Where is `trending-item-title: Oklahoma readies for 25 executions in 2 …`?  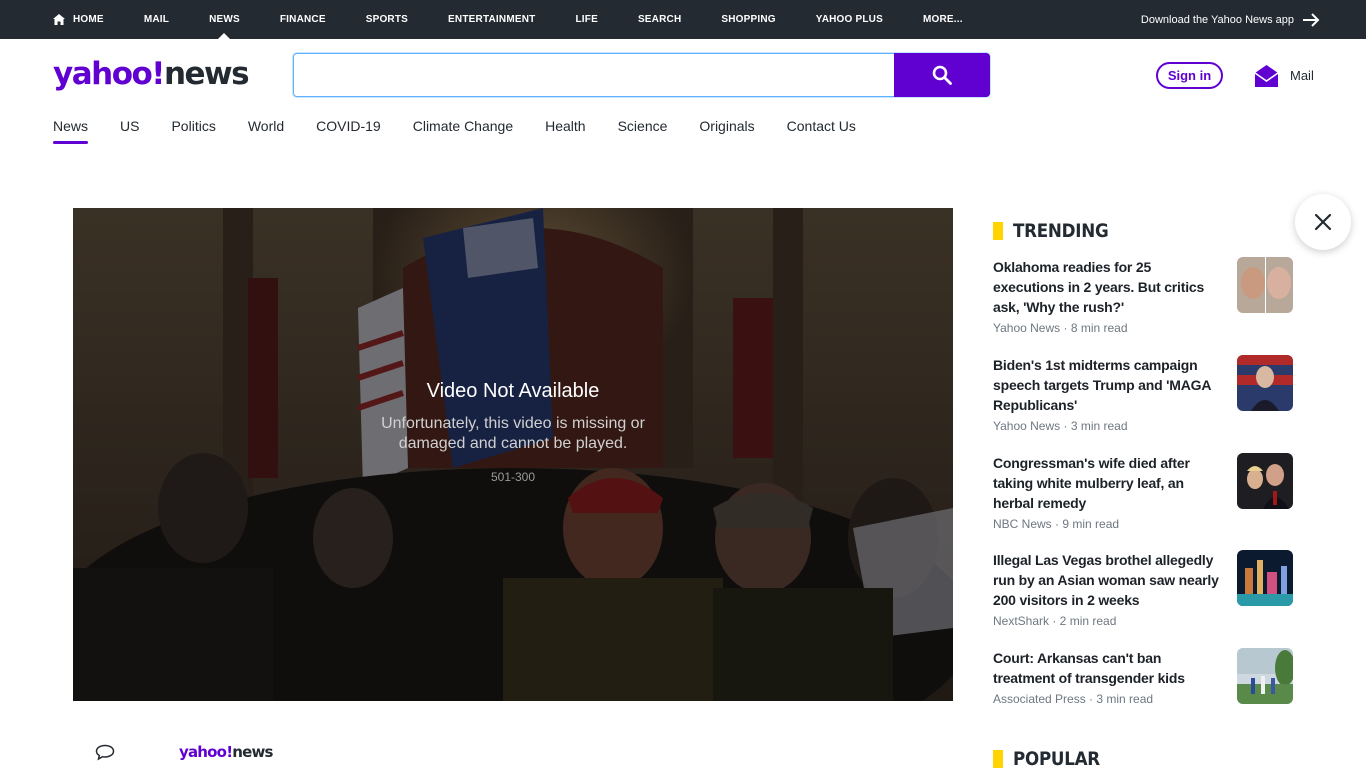
trending-item-title: Oklahoma readies for 25 executions in 2 … is located at coordinates (1099, 287).